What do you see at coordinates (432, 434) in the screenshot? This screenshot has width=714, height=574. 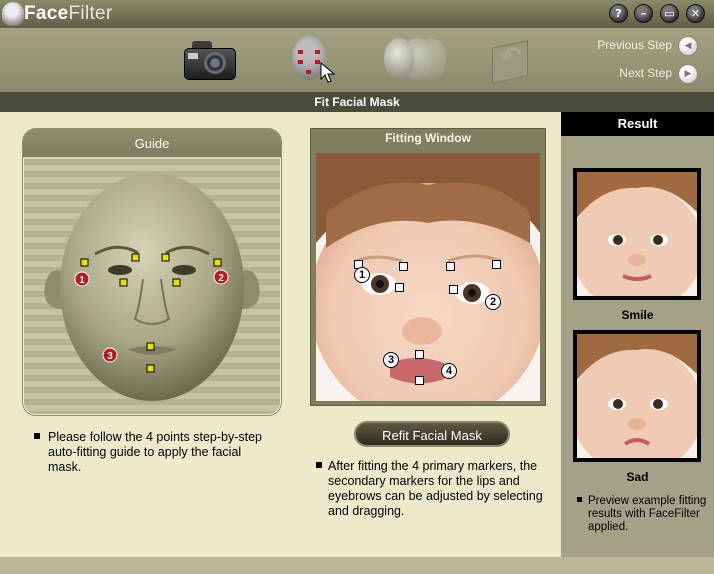 I see `refit-facial-mask-button: Refit Facial Mask` at bounding box center [432, 434].